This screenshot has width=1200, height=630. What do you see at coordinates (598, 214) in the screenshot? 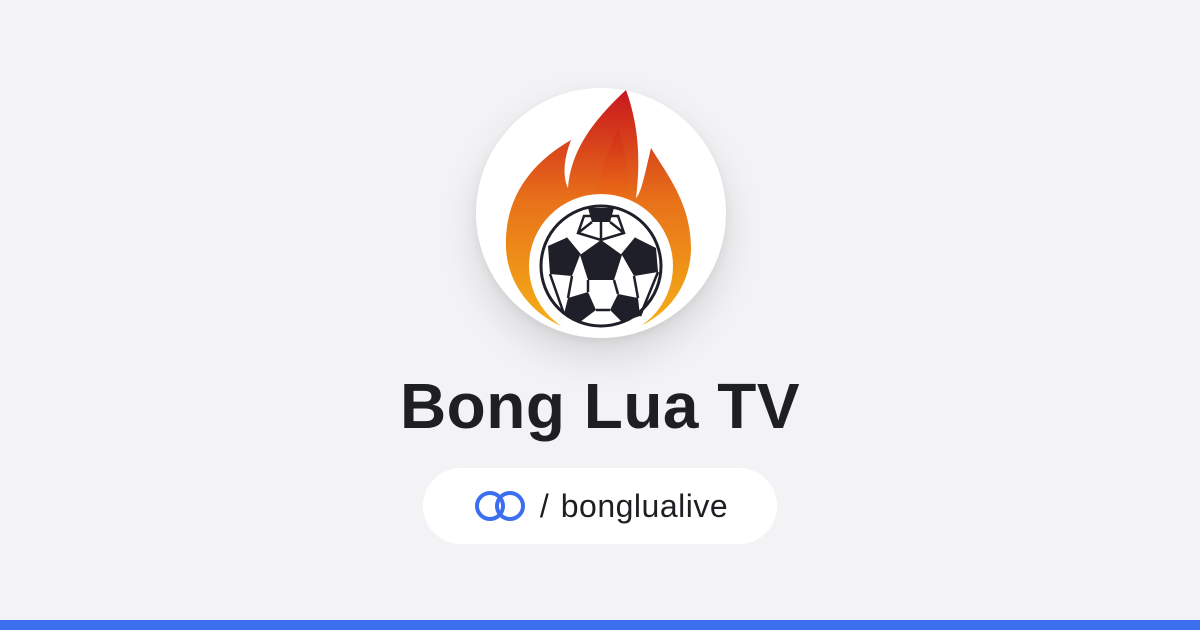
I see `flaming-soccer-ball-logo` at bounding box center [598, 214].